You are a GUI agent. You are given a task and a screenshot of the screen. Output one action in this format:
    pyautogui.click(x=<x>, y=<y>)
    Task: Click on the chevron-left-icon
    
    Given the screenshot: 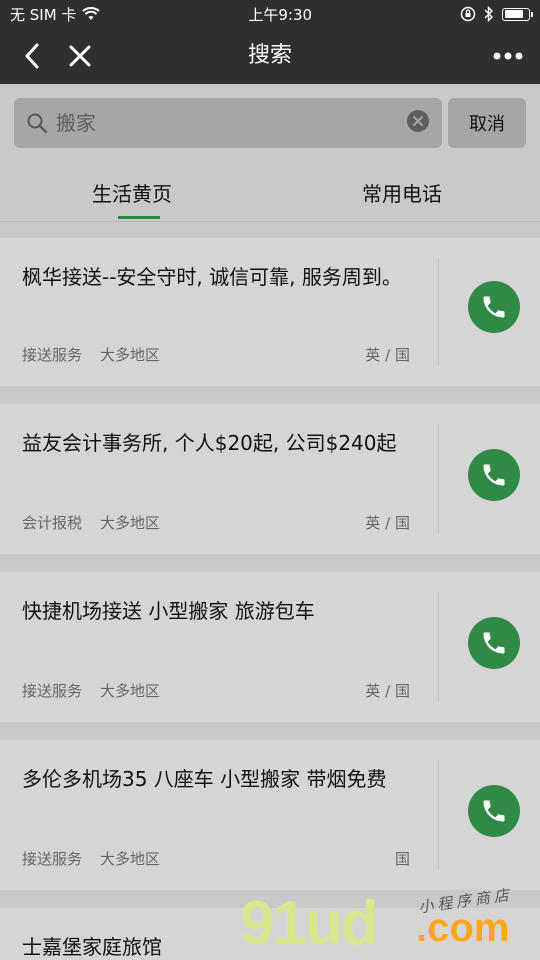 What is the action you would take?
    pyautogui.click(x=32, y=56)
    